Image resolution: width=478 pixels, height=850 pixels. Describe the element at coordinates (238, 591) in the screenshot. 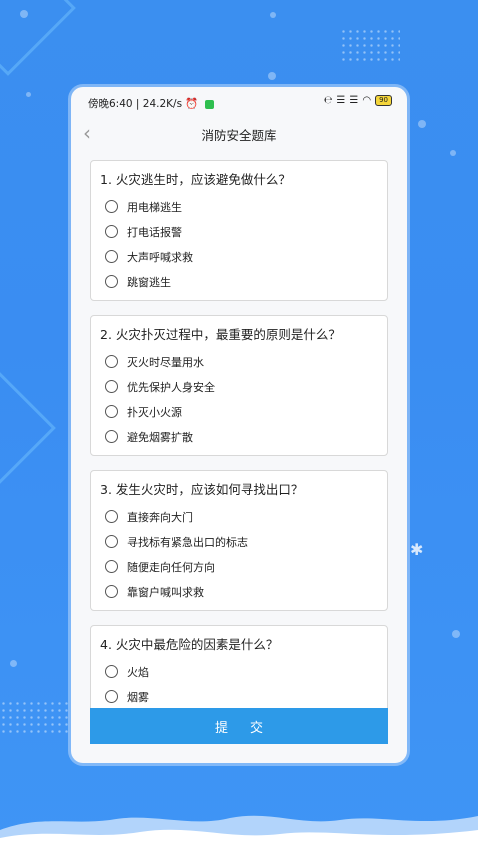

I see `option-item: 靠窗户喊叫求救` at that location.